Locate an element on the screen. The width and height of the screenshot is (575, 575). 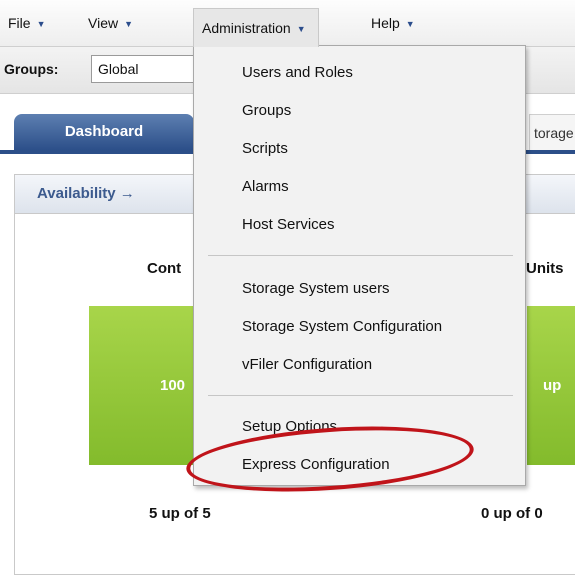
menu-bar: File ▼ View ▼ Administration ▼ Help ▼ is located at coordinates (287, 23).